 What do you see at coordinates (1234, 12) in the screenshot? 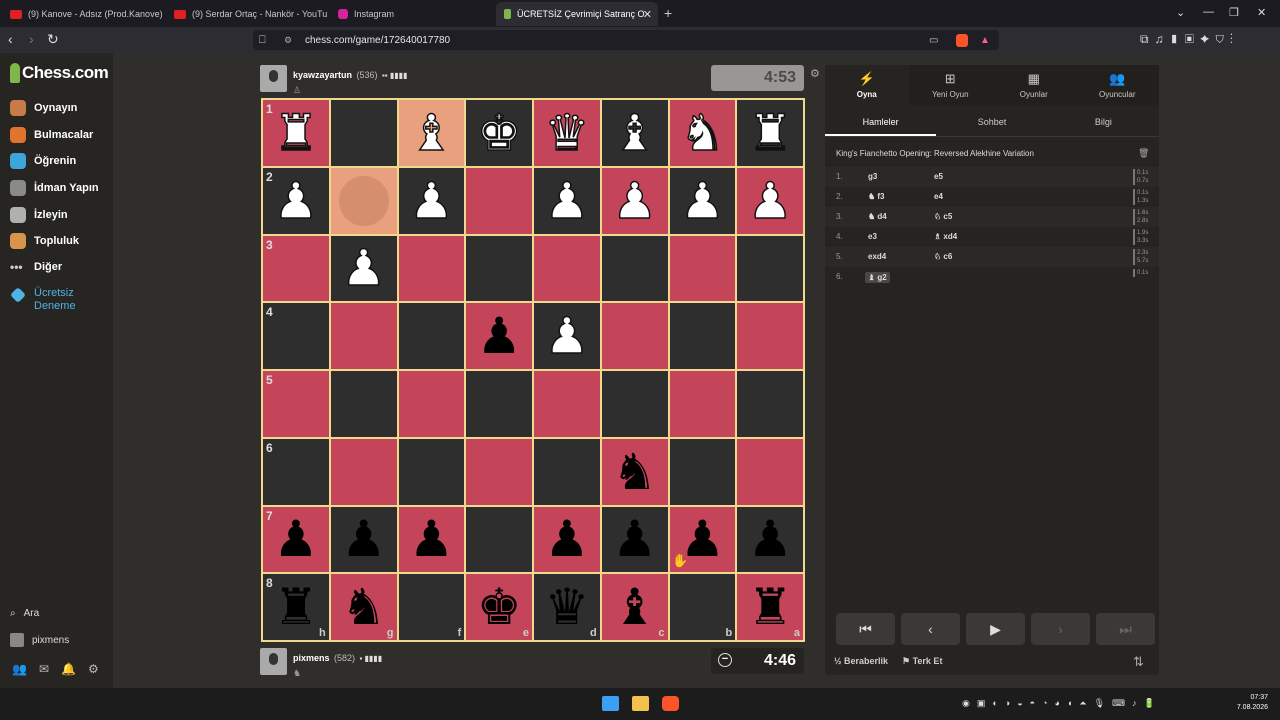
I see `restore-icon: ❐` at bounding box center [1234, 12].